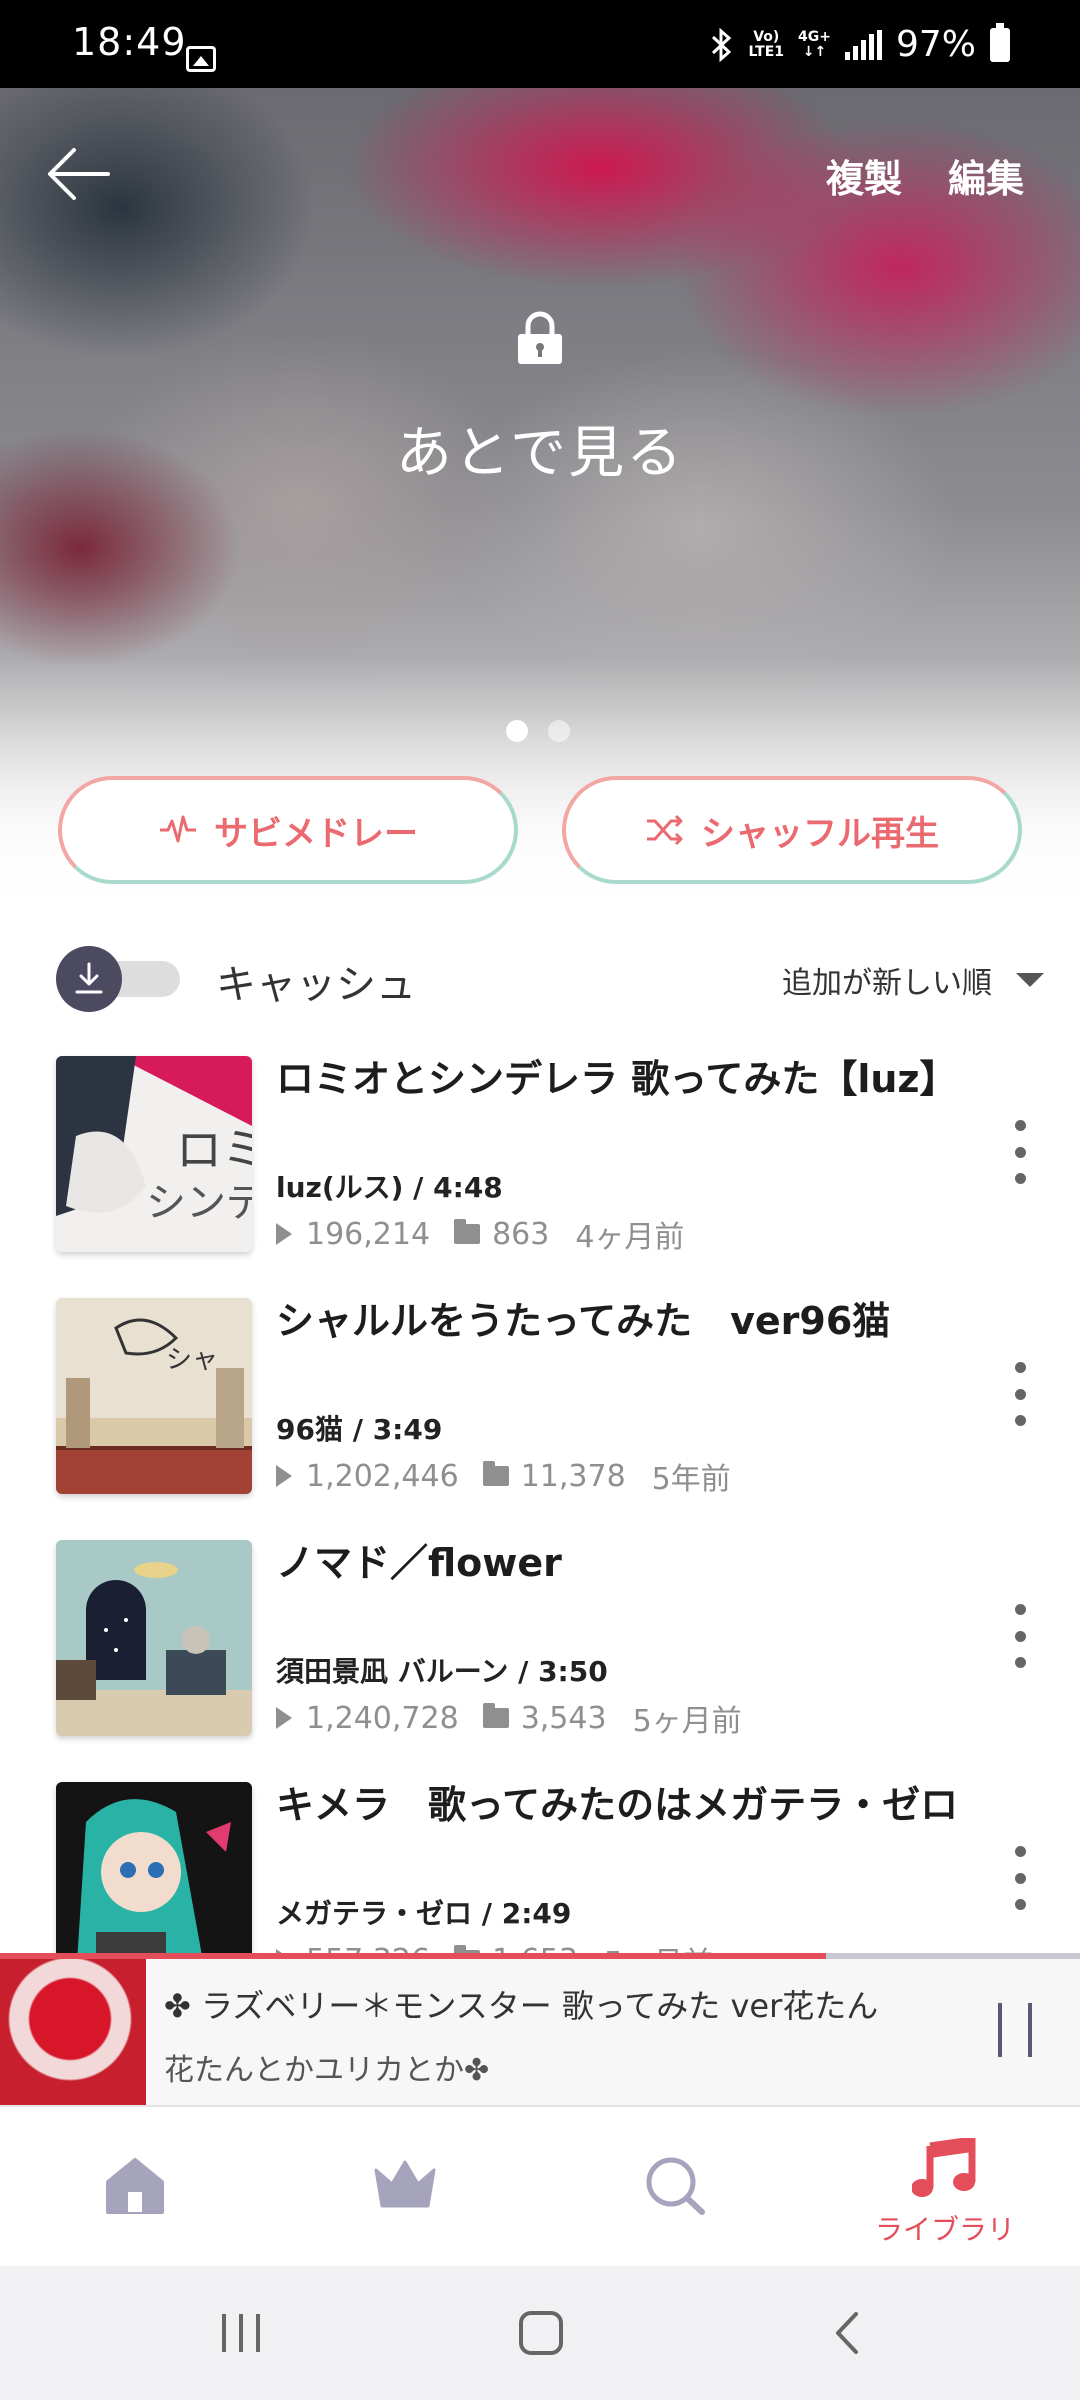 The width and height of the screenshot is (1080, 2400). What do you see at coordinates (1000, 42) in the screenshot?
I see `battery-icon` at bounding box center [1000, 42].